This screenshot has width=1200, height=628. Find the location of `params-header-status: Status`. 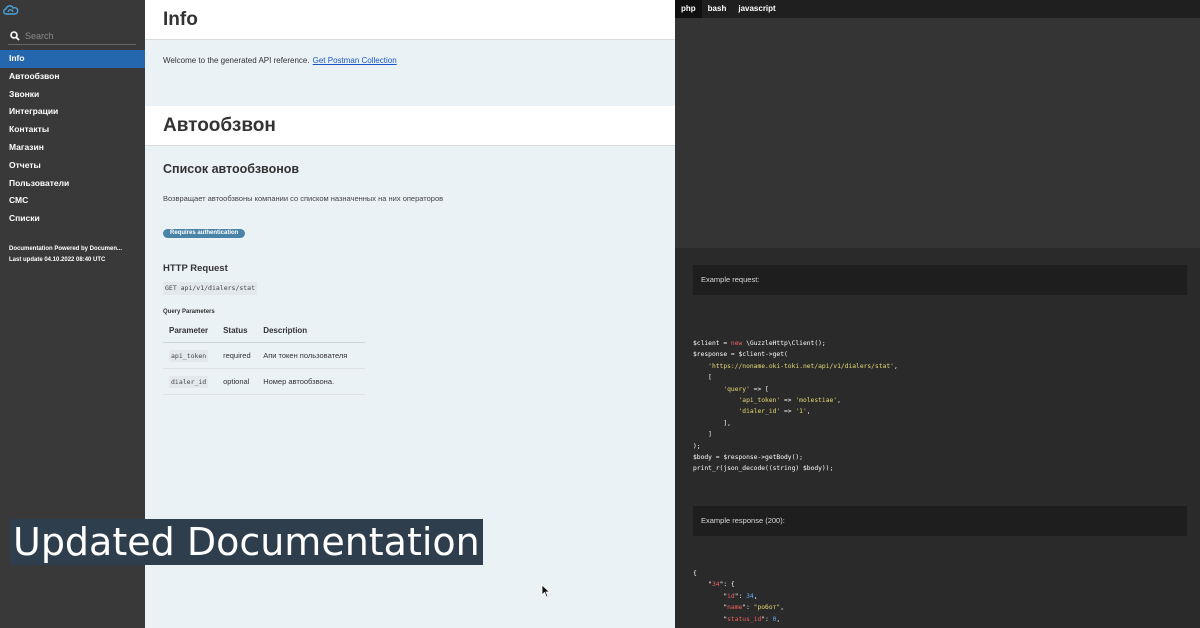

params-header-status: Status is located at coordinates (237, 331).